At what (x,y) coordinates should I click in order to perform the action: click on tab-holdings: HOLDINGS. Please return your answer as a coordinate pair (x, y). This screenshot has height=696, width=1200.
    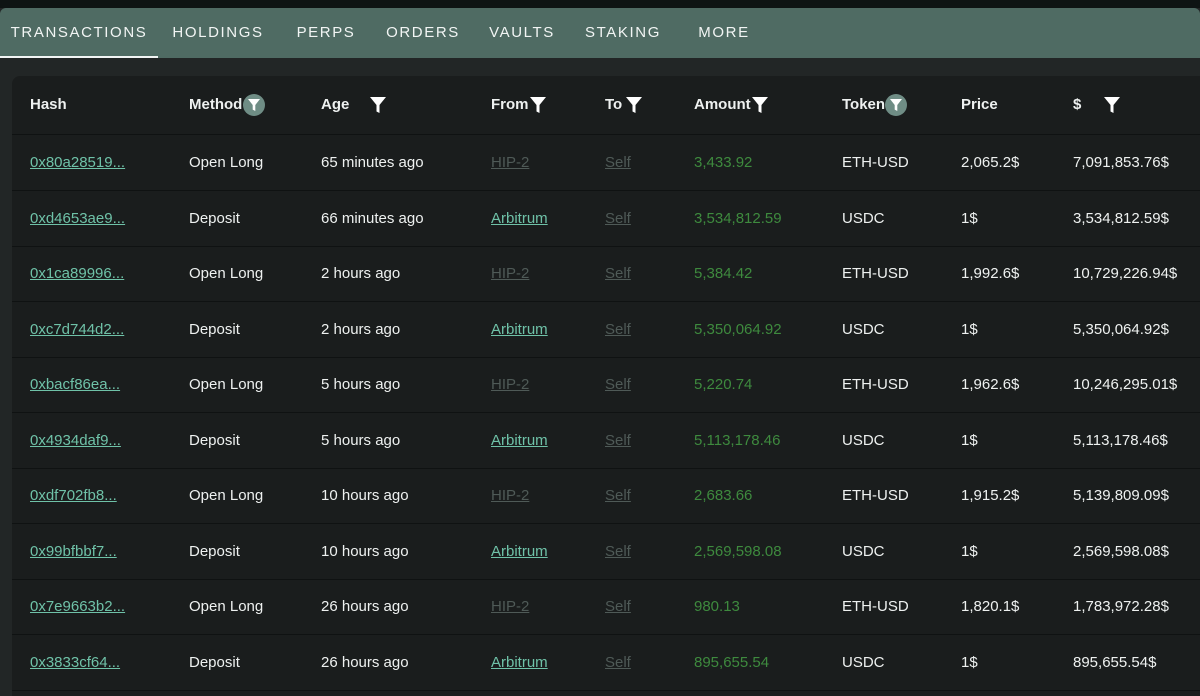
    Looking at the image, I should click on (218, 33).